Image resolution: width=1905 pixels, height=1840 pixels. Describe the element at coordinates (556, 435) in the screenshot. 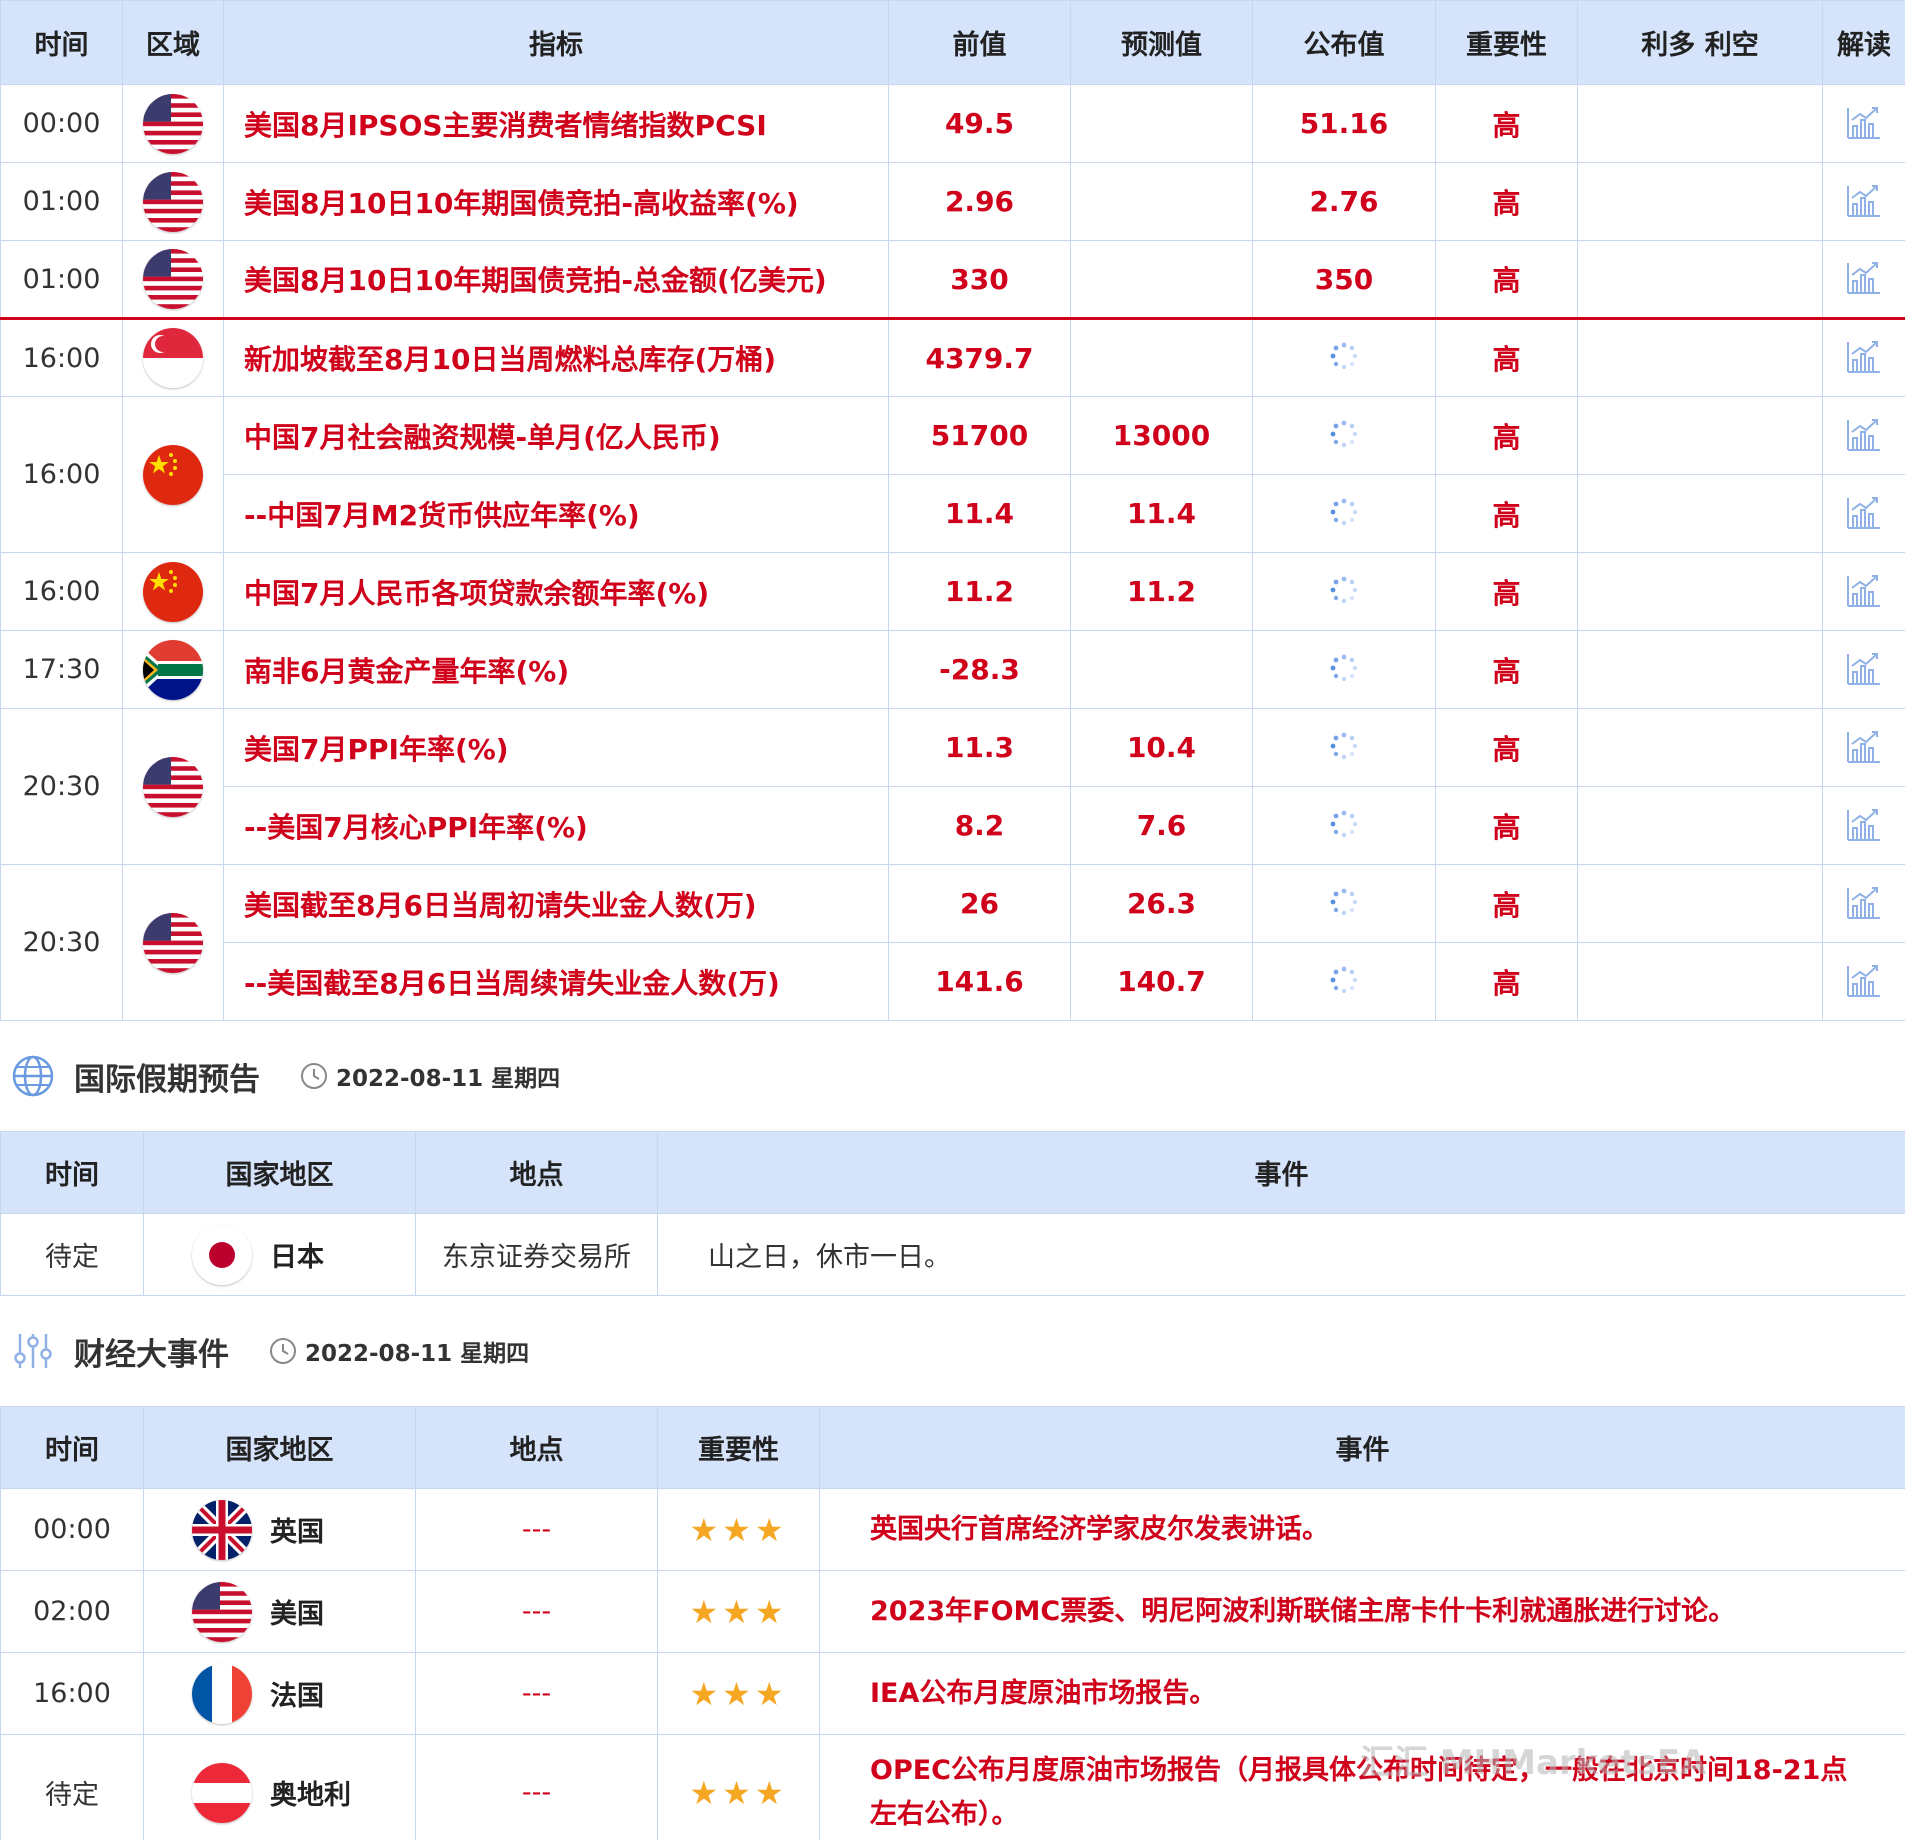

I see `indicator-link: 中国7月社会融资规模-单月(亿人民币)` at that location.